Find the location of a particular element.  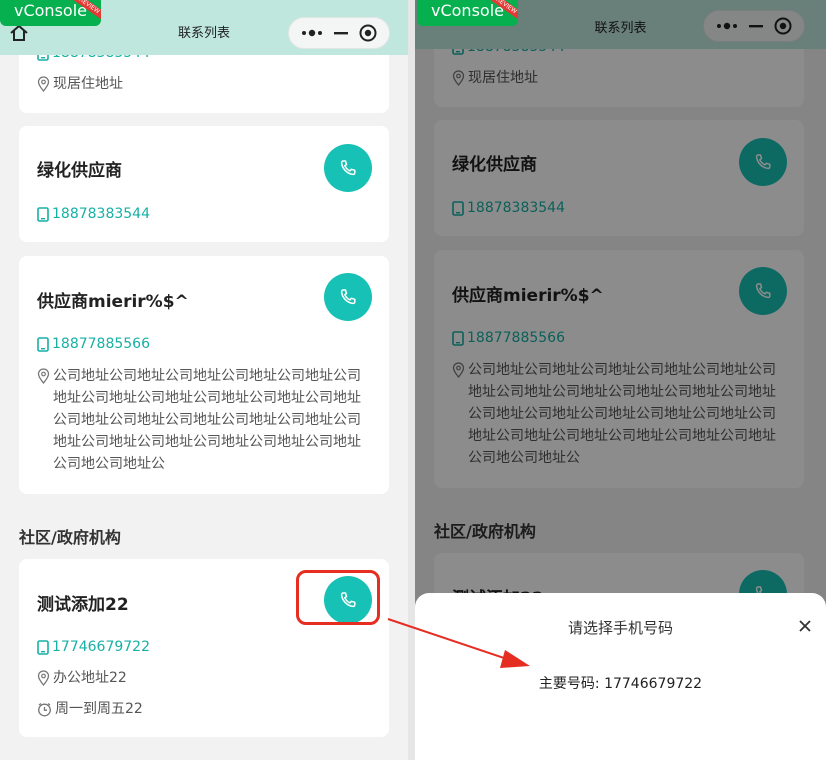

contact-name: 供应商mierir%$^ is located at coordinates (113, 302).